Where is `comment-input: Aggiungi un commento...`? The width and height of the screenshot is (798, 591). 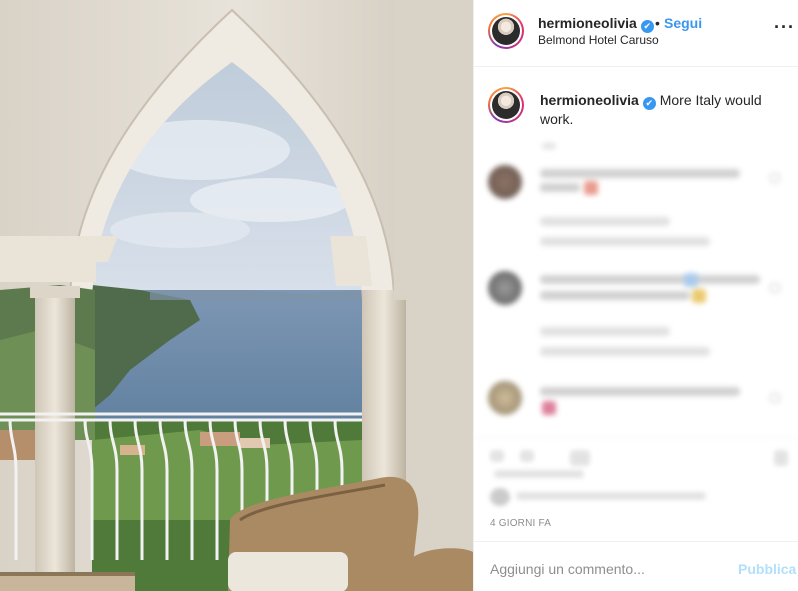 comment-input: Aggiungi un commento... is located at coordinates (567, 569).